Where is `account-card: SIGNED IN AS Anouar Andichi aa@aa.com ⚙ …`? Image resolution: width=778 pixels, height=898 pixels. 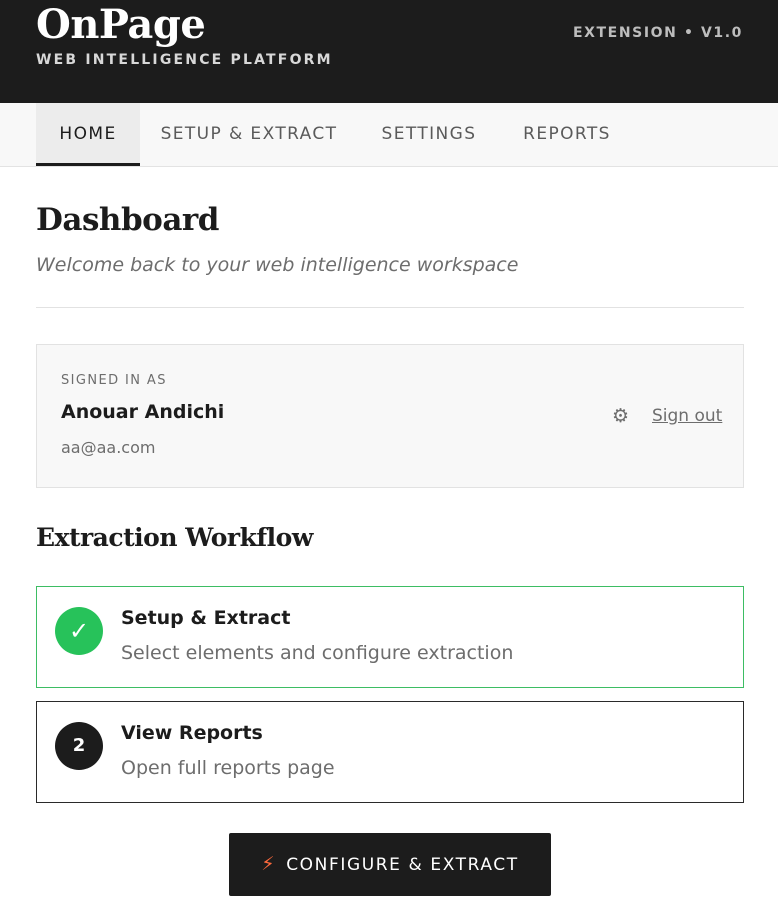 account-card: SIGNED IN AS Anouar Andichi aa@aa.com ⚙ … is located at coordinates (390, 416).